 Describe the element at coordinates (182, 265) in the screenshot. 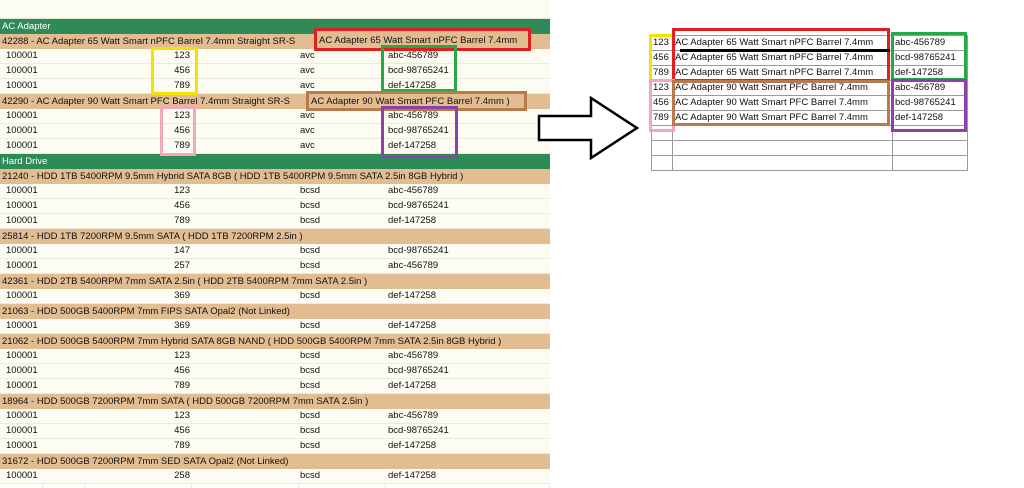

I see `cell: 257` at that location.